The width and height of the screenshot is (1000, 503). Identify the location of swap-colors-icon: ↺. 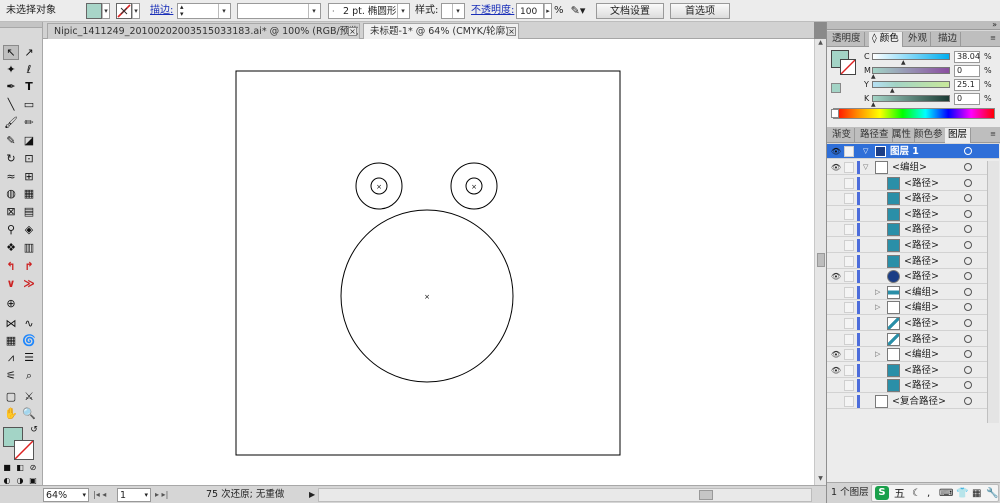
(34, 430).